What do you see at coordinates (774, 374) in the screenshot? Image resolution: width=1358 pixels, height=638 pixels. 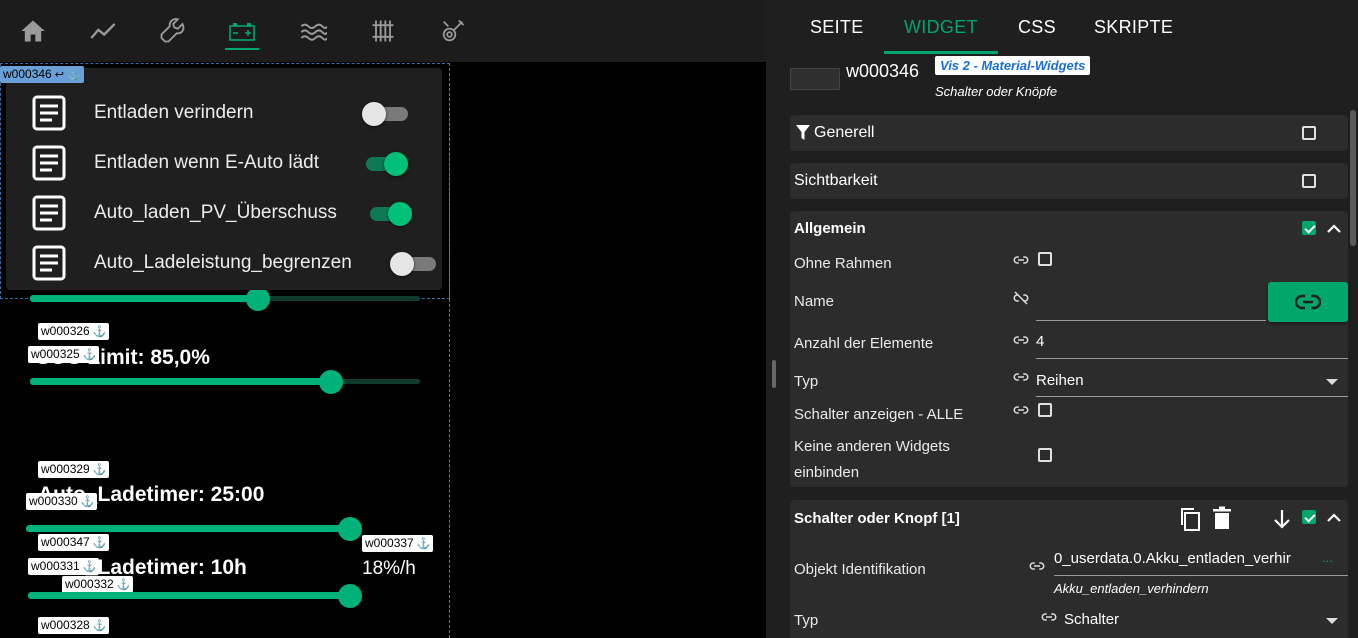 I see `splitter-grip` at bounding box center [774, 374].